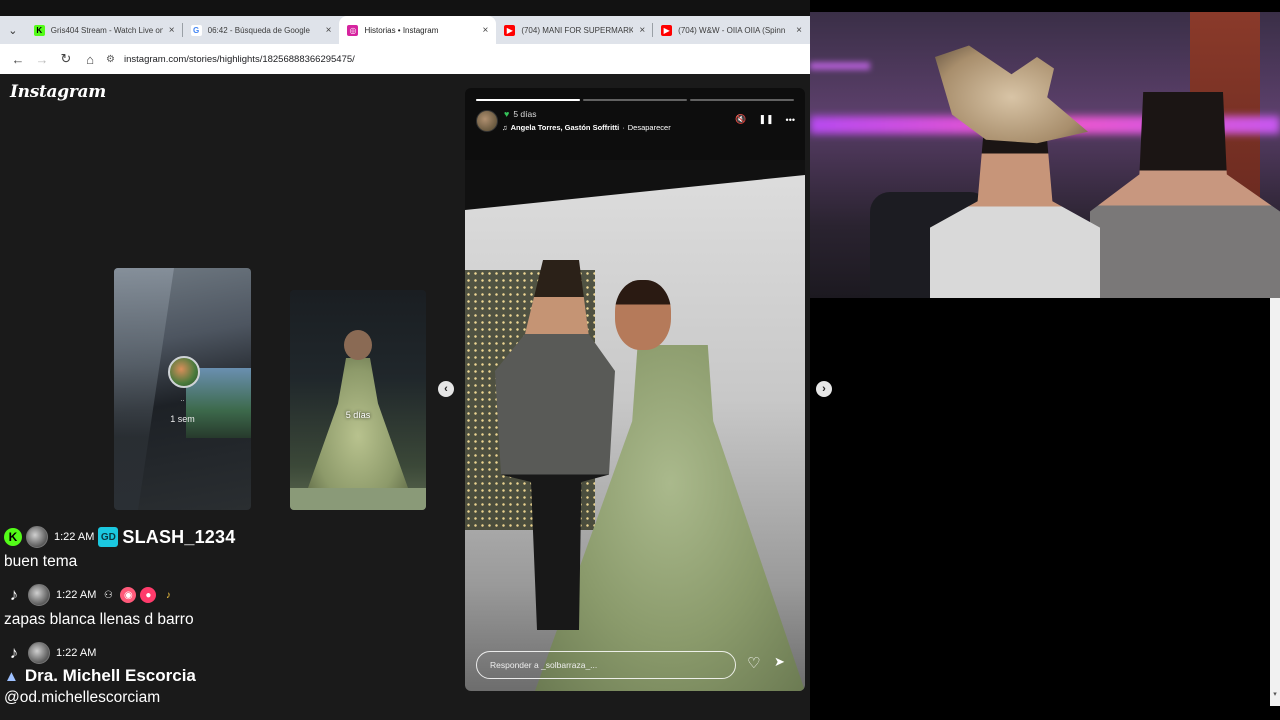 The width and height of the screenshot is (1280, 720). Describe the element at coordinates (258, 30) in the screenshot. I see `tab-title: 06:42 - Búsqueda de Google` at that location.